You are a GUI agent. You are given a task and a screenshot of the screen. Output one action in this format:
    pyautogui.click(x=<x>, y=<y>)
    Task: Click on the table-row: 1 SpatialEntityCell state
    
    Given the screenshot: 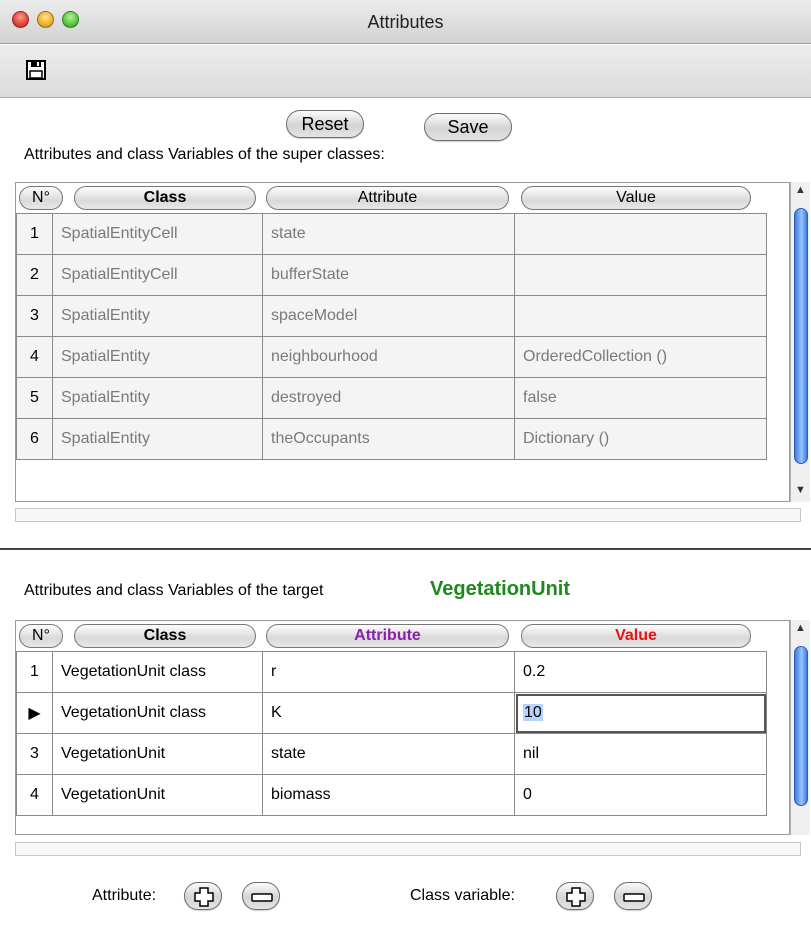 What is the action you would take?
    pyautogui.click(x=391, y=234)
    